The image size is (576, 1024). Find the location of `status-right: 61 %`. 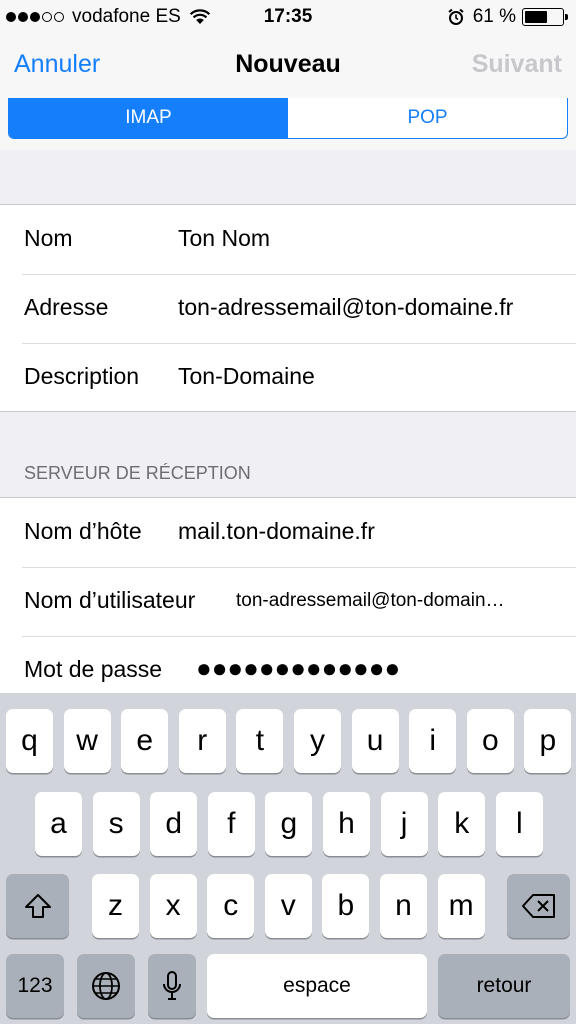

status-right: 61 % is located at coordinates (507, 17).